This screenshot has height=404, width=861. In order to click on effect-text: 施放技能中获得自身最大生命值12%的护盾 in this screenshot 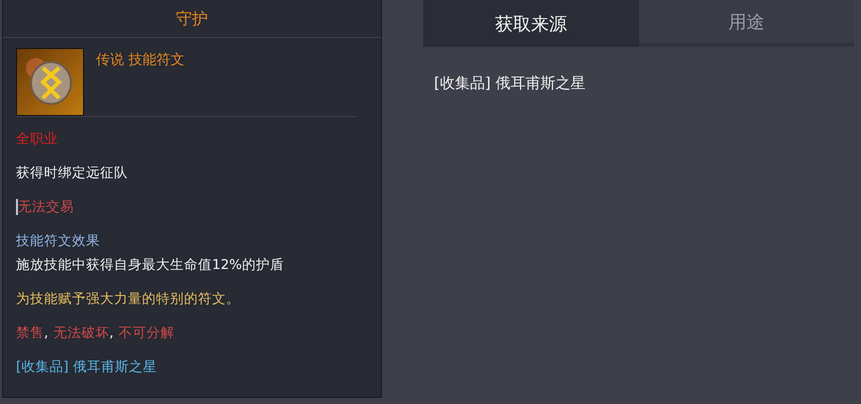, I will do `click(150, 265)`.